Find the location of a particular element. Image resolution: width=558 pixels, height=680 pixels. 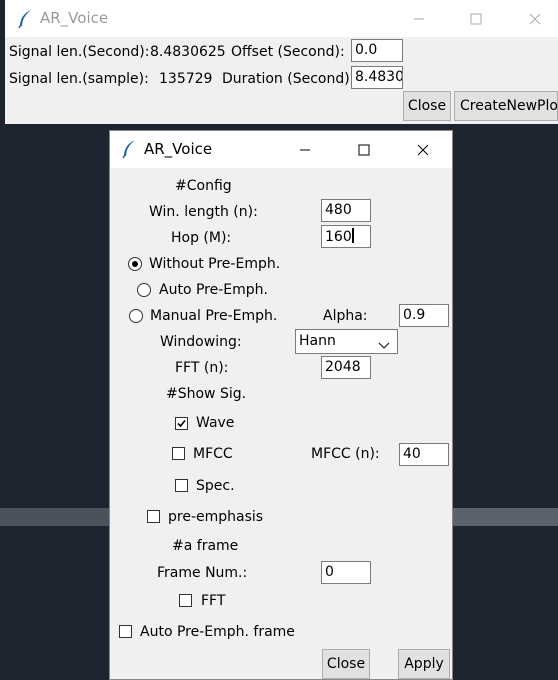

wave-checkbox is located at coordinates (181, 423).